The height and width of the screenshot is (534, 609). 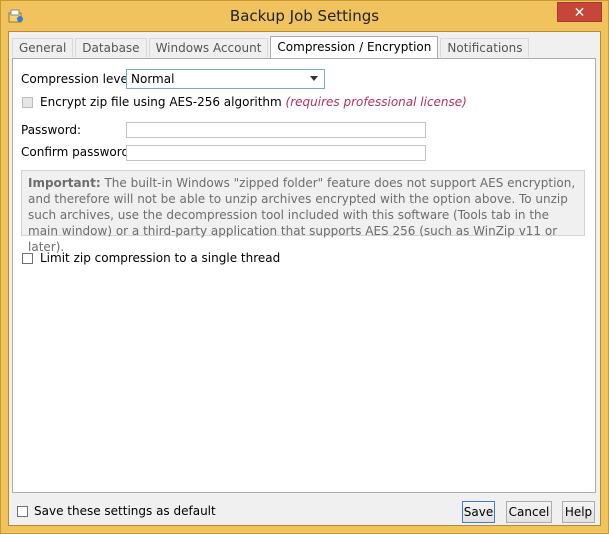 What do you see at coordinates (478, 512) in the screenshot?
I see `save-button: Save` at bounding box center [478, 512].